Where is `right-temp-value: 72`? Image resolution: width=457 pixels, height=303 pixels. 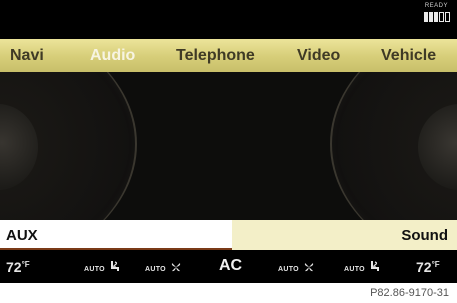 right-temp-value: 72 is located at coordinates (424, 267).